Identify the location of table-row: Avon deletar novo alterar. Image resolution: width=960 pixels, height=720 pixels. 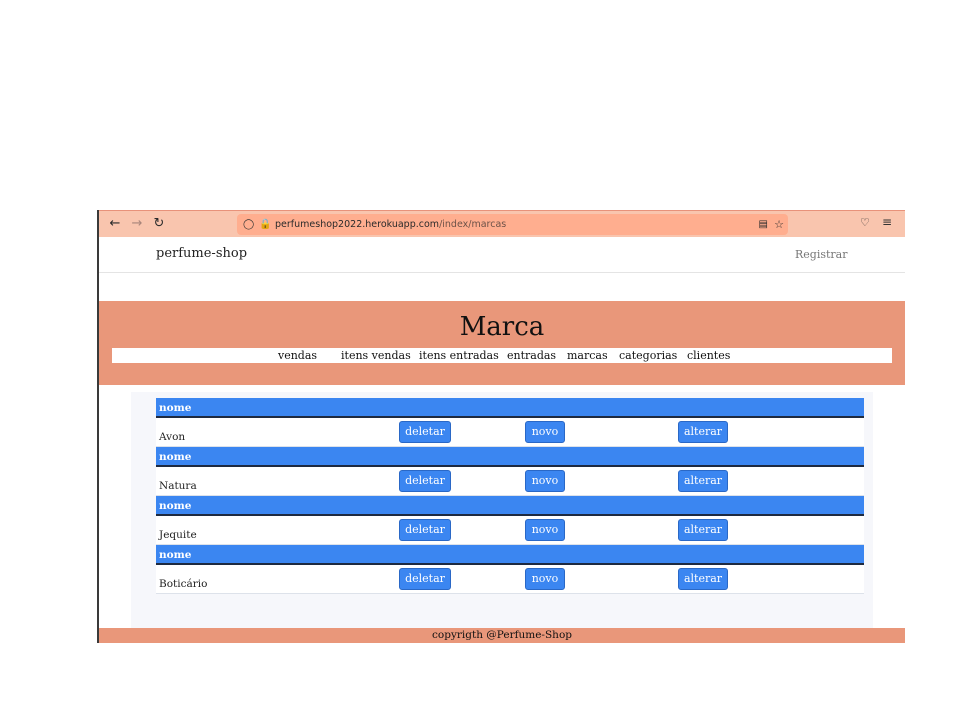
(510, 432).